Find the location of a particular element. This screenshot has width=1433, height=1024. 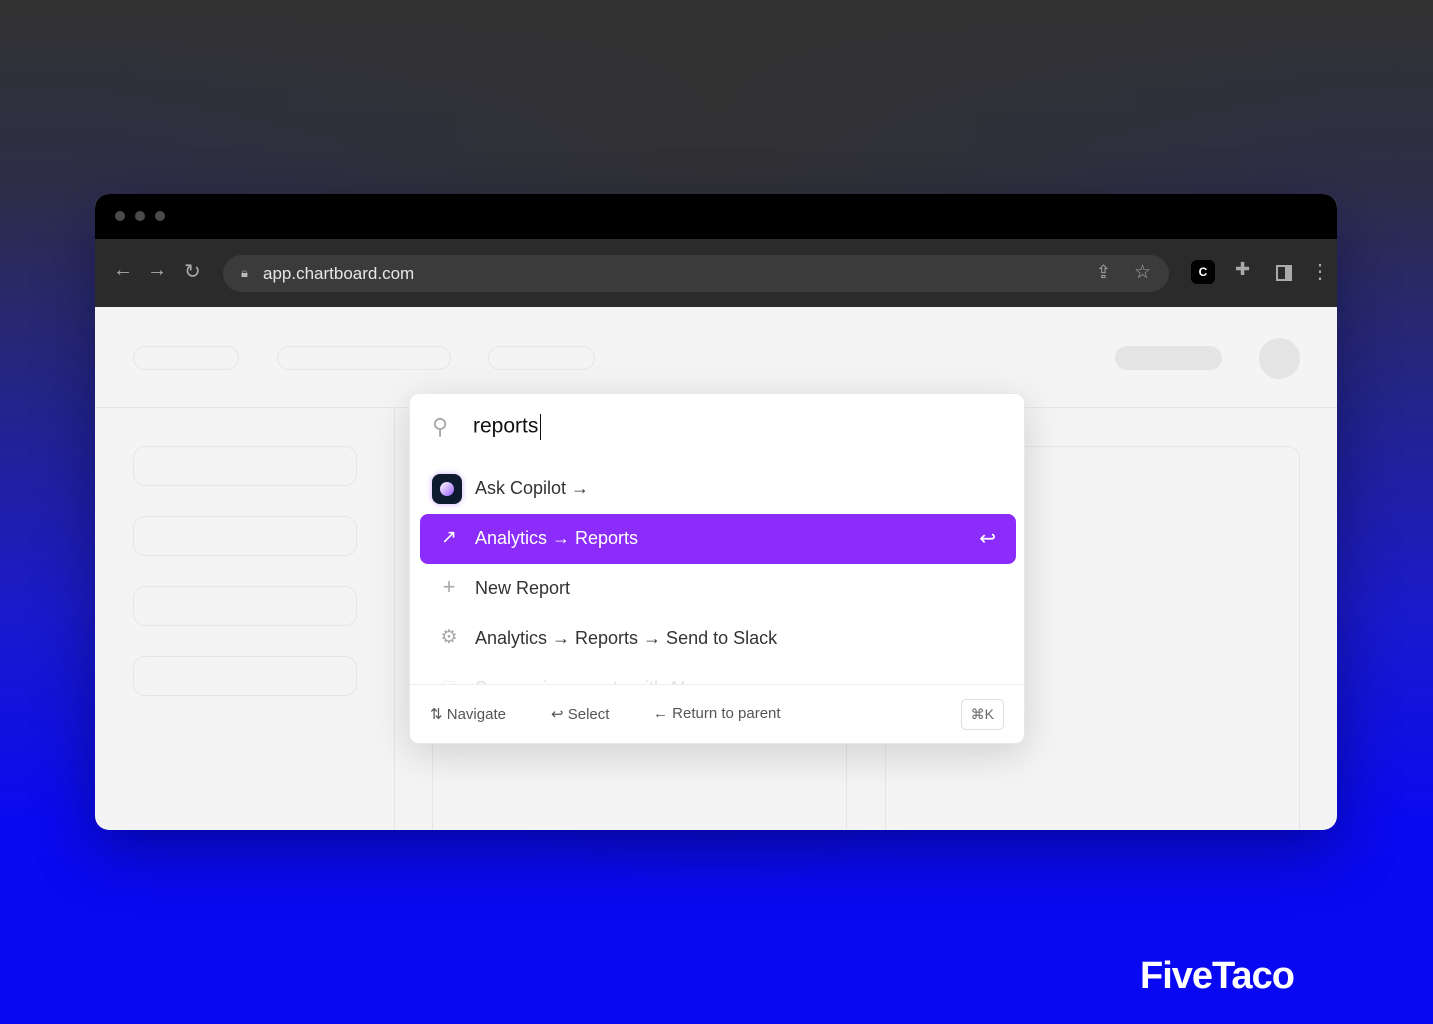

arrow-up-right-icon: ↗ is located at coordinates (449, 537).